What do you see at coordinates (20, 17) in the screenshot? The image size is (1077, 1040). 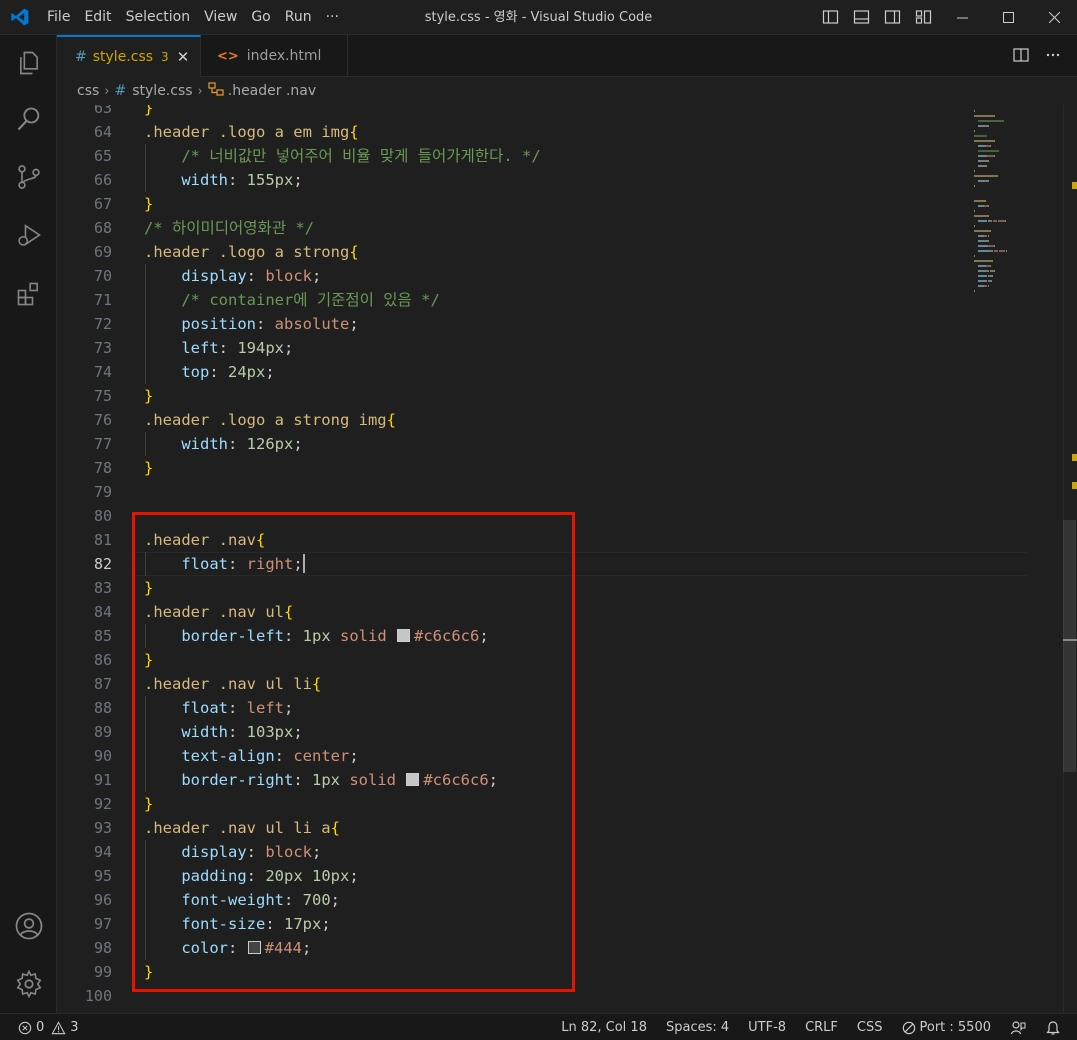 I see `vscode-logo-icon` at bounding box center [20, 17].